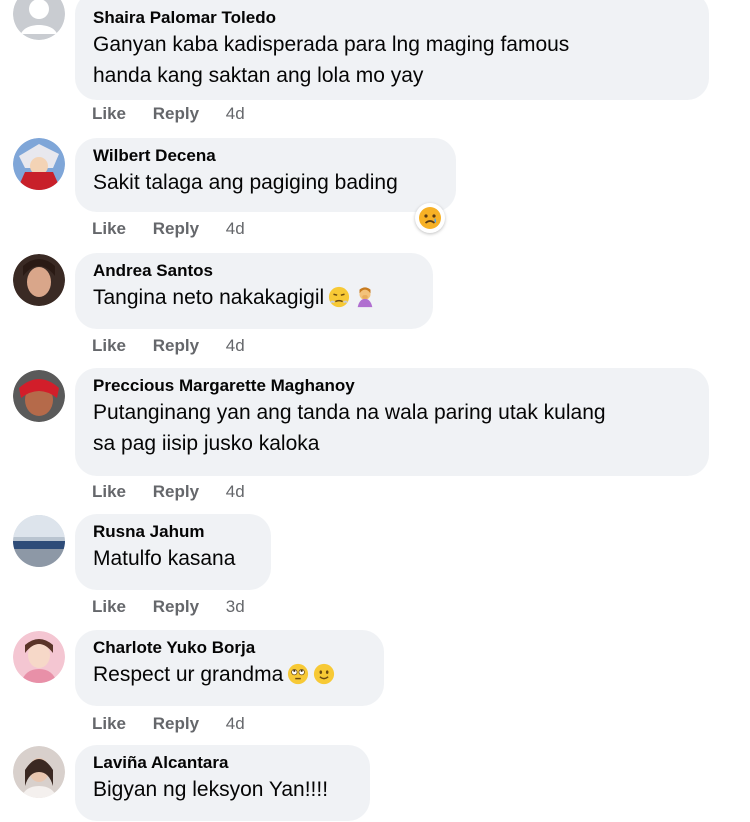 This screenshot has width=750, height=822. I want to click on comment-text-line: Sakit talaga ang pagiging bading, so click(245, 182).